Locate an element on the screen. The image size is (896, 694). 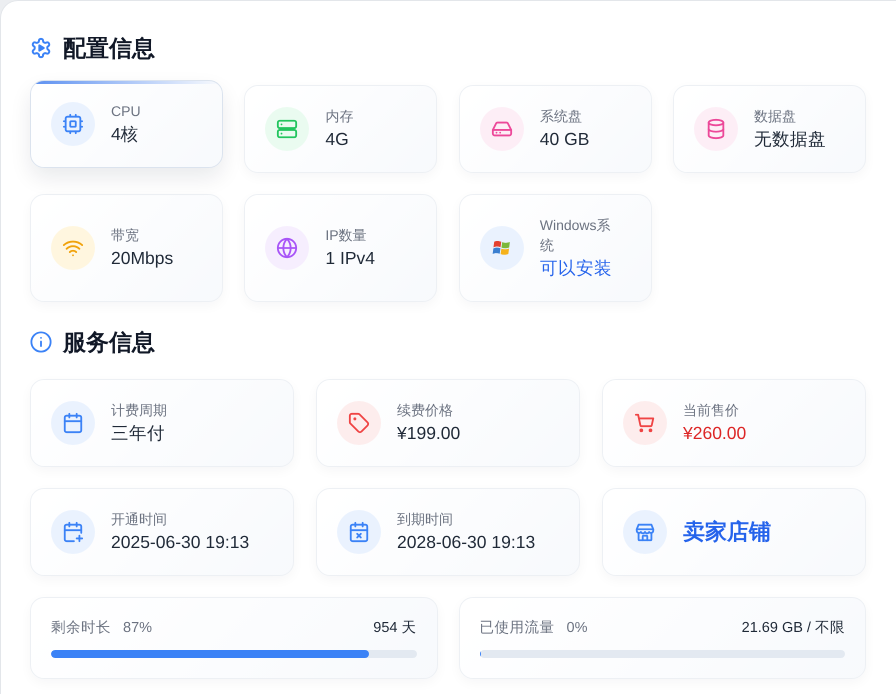
seller-store-link: 卖家店铺 is located at coordinates (727, 532).